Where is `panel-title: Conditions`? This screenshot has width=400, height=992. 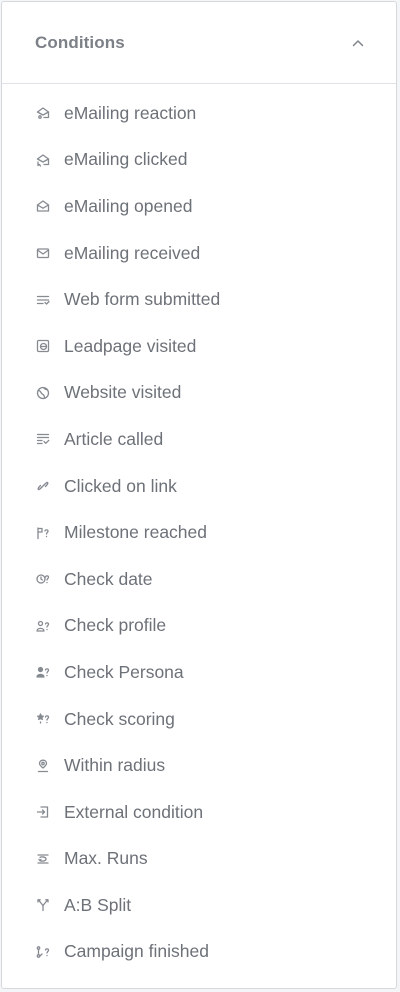 panel-title: Conditions is located at coordinates (80, 42).